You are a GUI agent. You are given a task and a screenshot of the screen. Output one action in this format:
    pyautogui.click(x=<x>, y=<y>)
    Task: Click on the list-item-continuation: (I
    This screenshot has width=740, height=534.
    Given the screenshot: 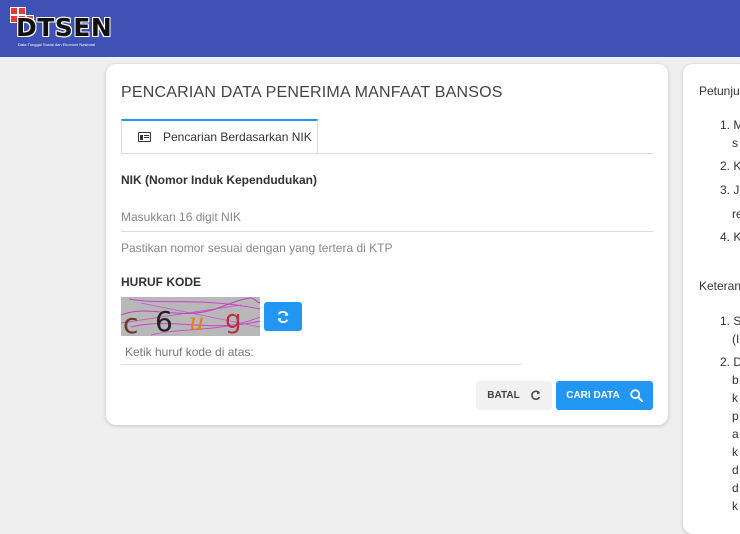 What is the action you would take?
    pyautogui.click(x=736, y=339)
    